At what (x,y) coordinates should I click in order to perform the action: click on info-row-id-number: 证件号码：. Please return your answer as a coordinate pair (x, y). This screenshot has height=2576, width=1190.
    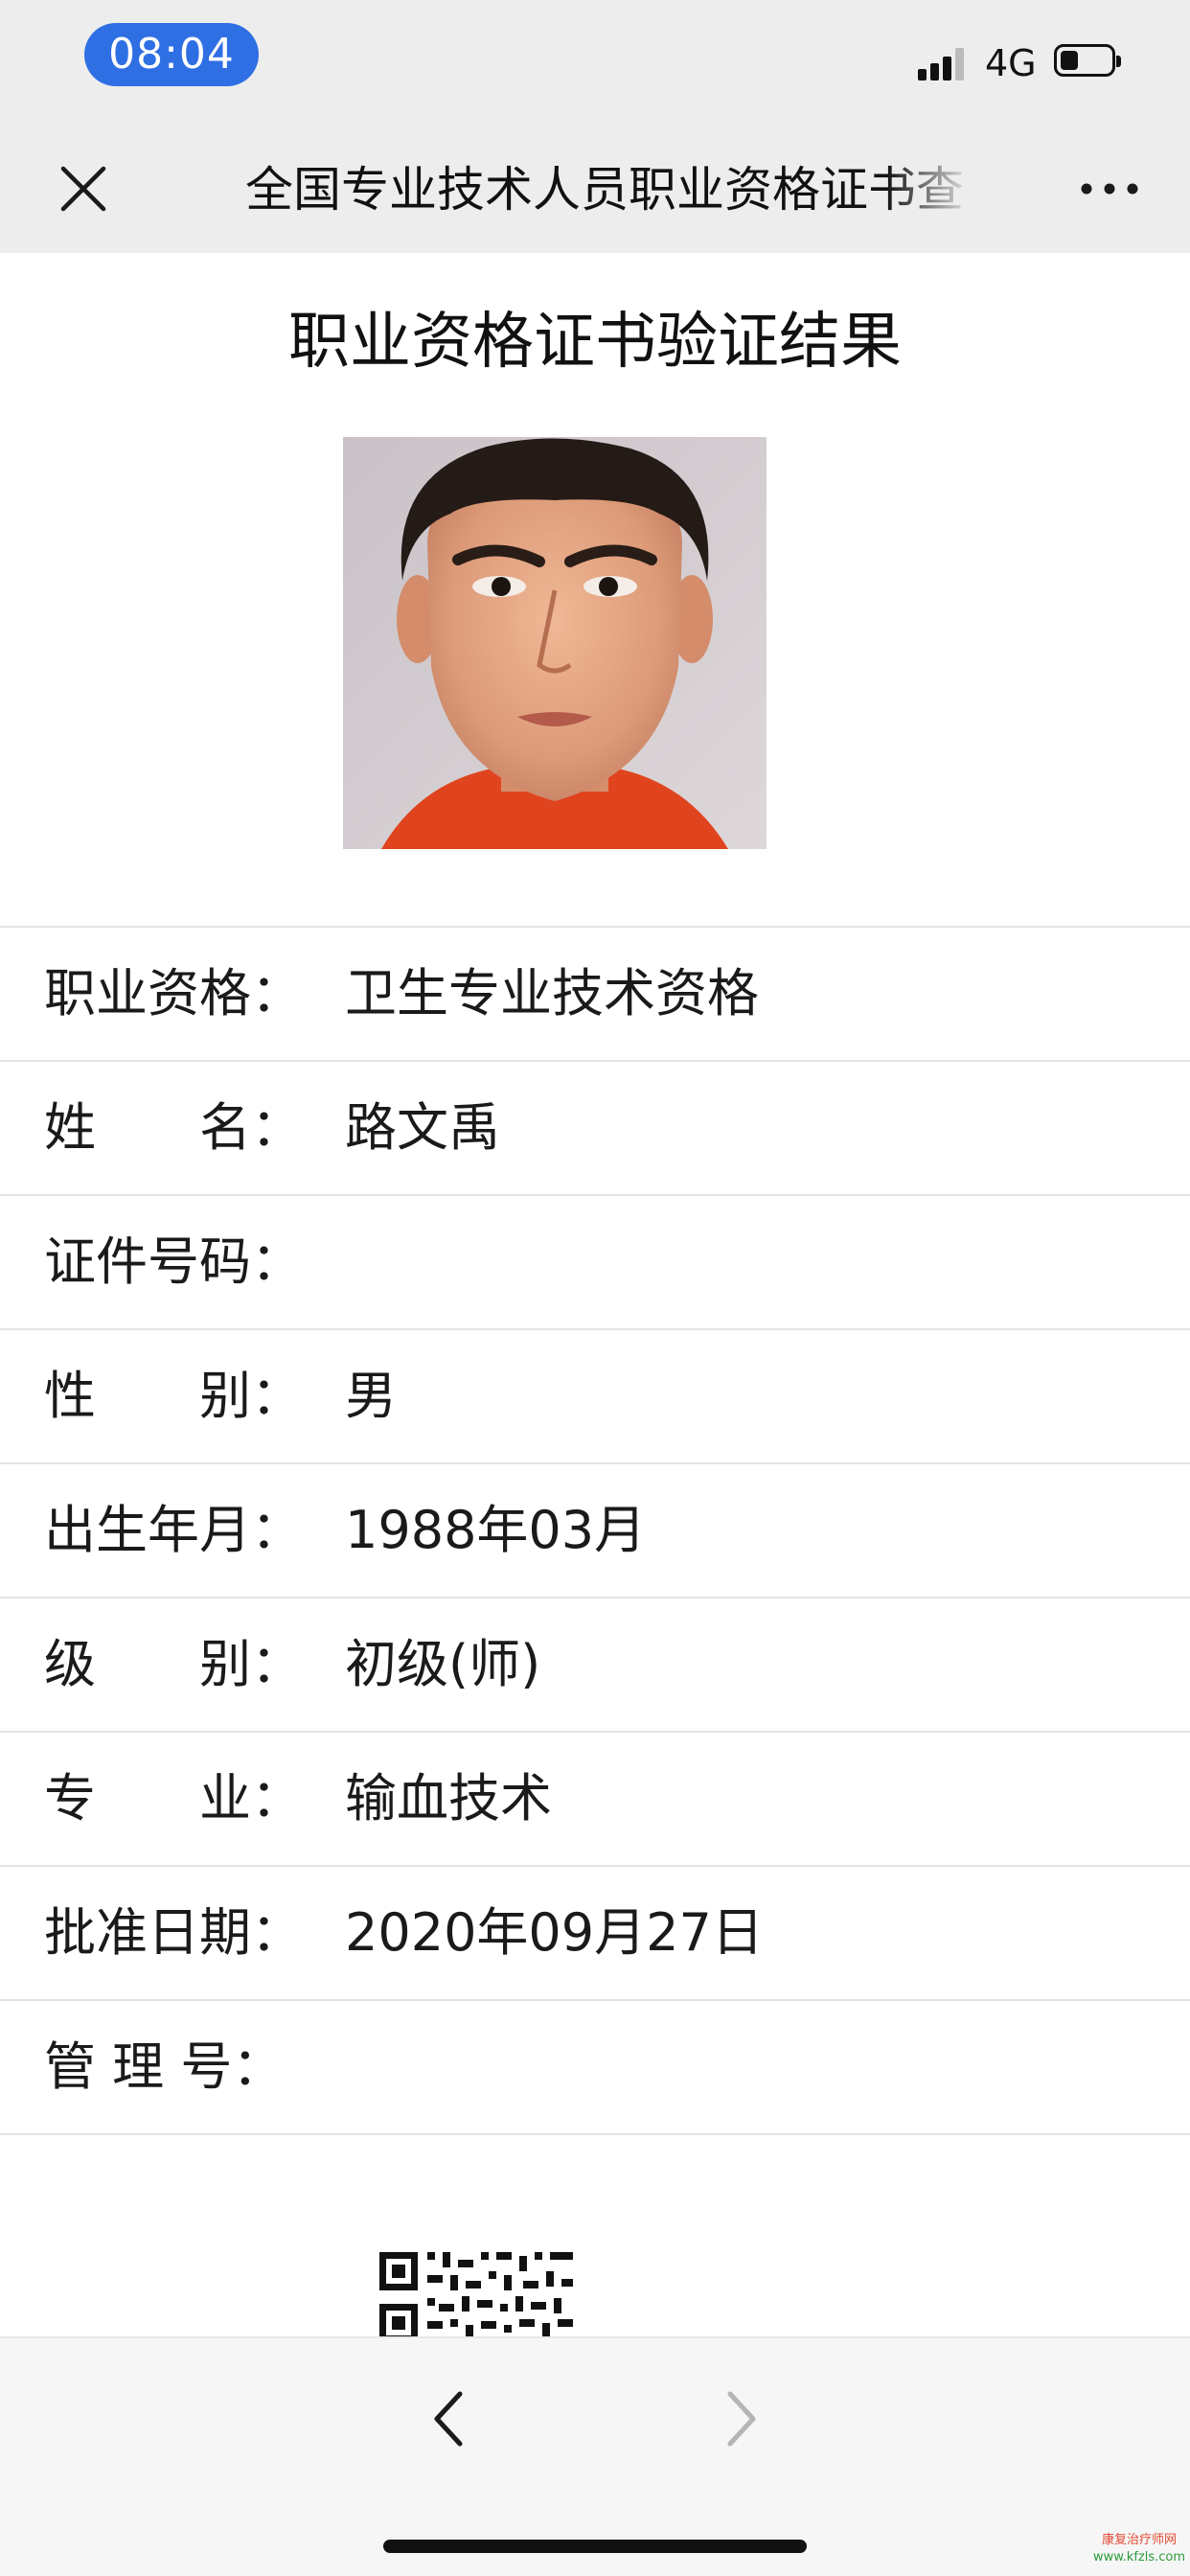
    Looking at the image, I should click on (595, 1261).